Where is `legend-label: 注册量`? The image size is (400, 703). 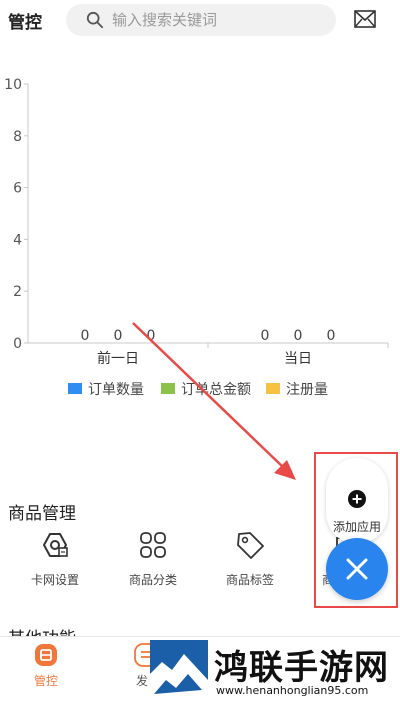 legend-label: 注册量 is located at coordinates (307, 390).